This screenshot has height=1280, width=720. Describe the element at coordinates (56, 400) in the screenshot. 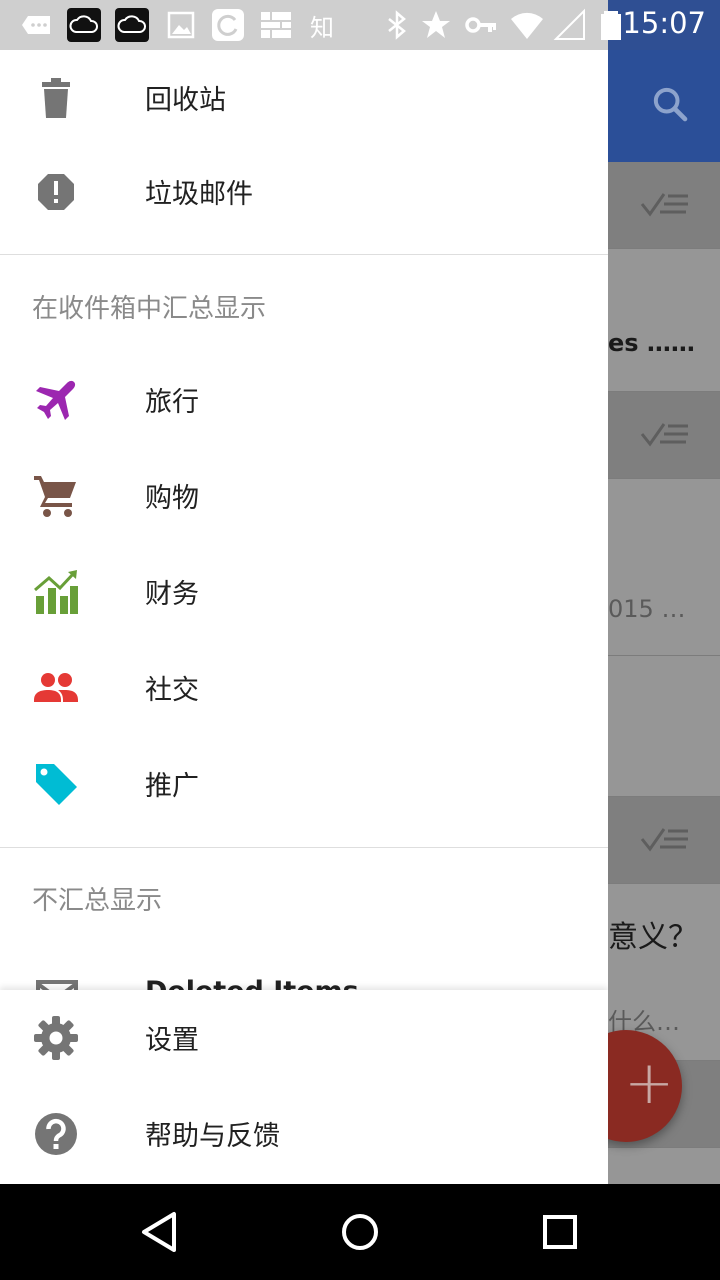

I see `flight-icon` at that location.